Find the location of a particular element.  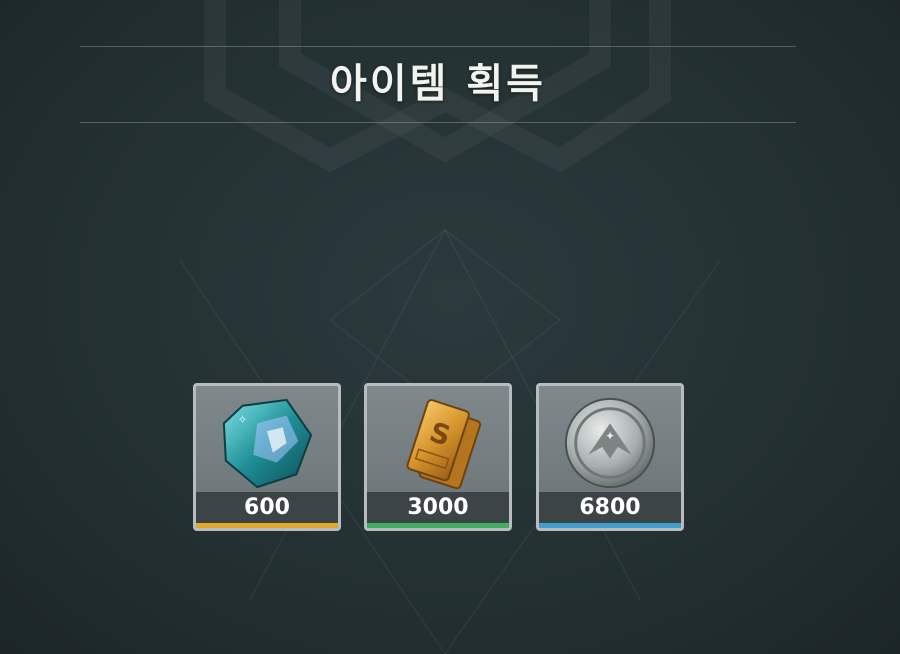

reward-item-crystal: ✧ 600 is located at coordinates (267, 457).